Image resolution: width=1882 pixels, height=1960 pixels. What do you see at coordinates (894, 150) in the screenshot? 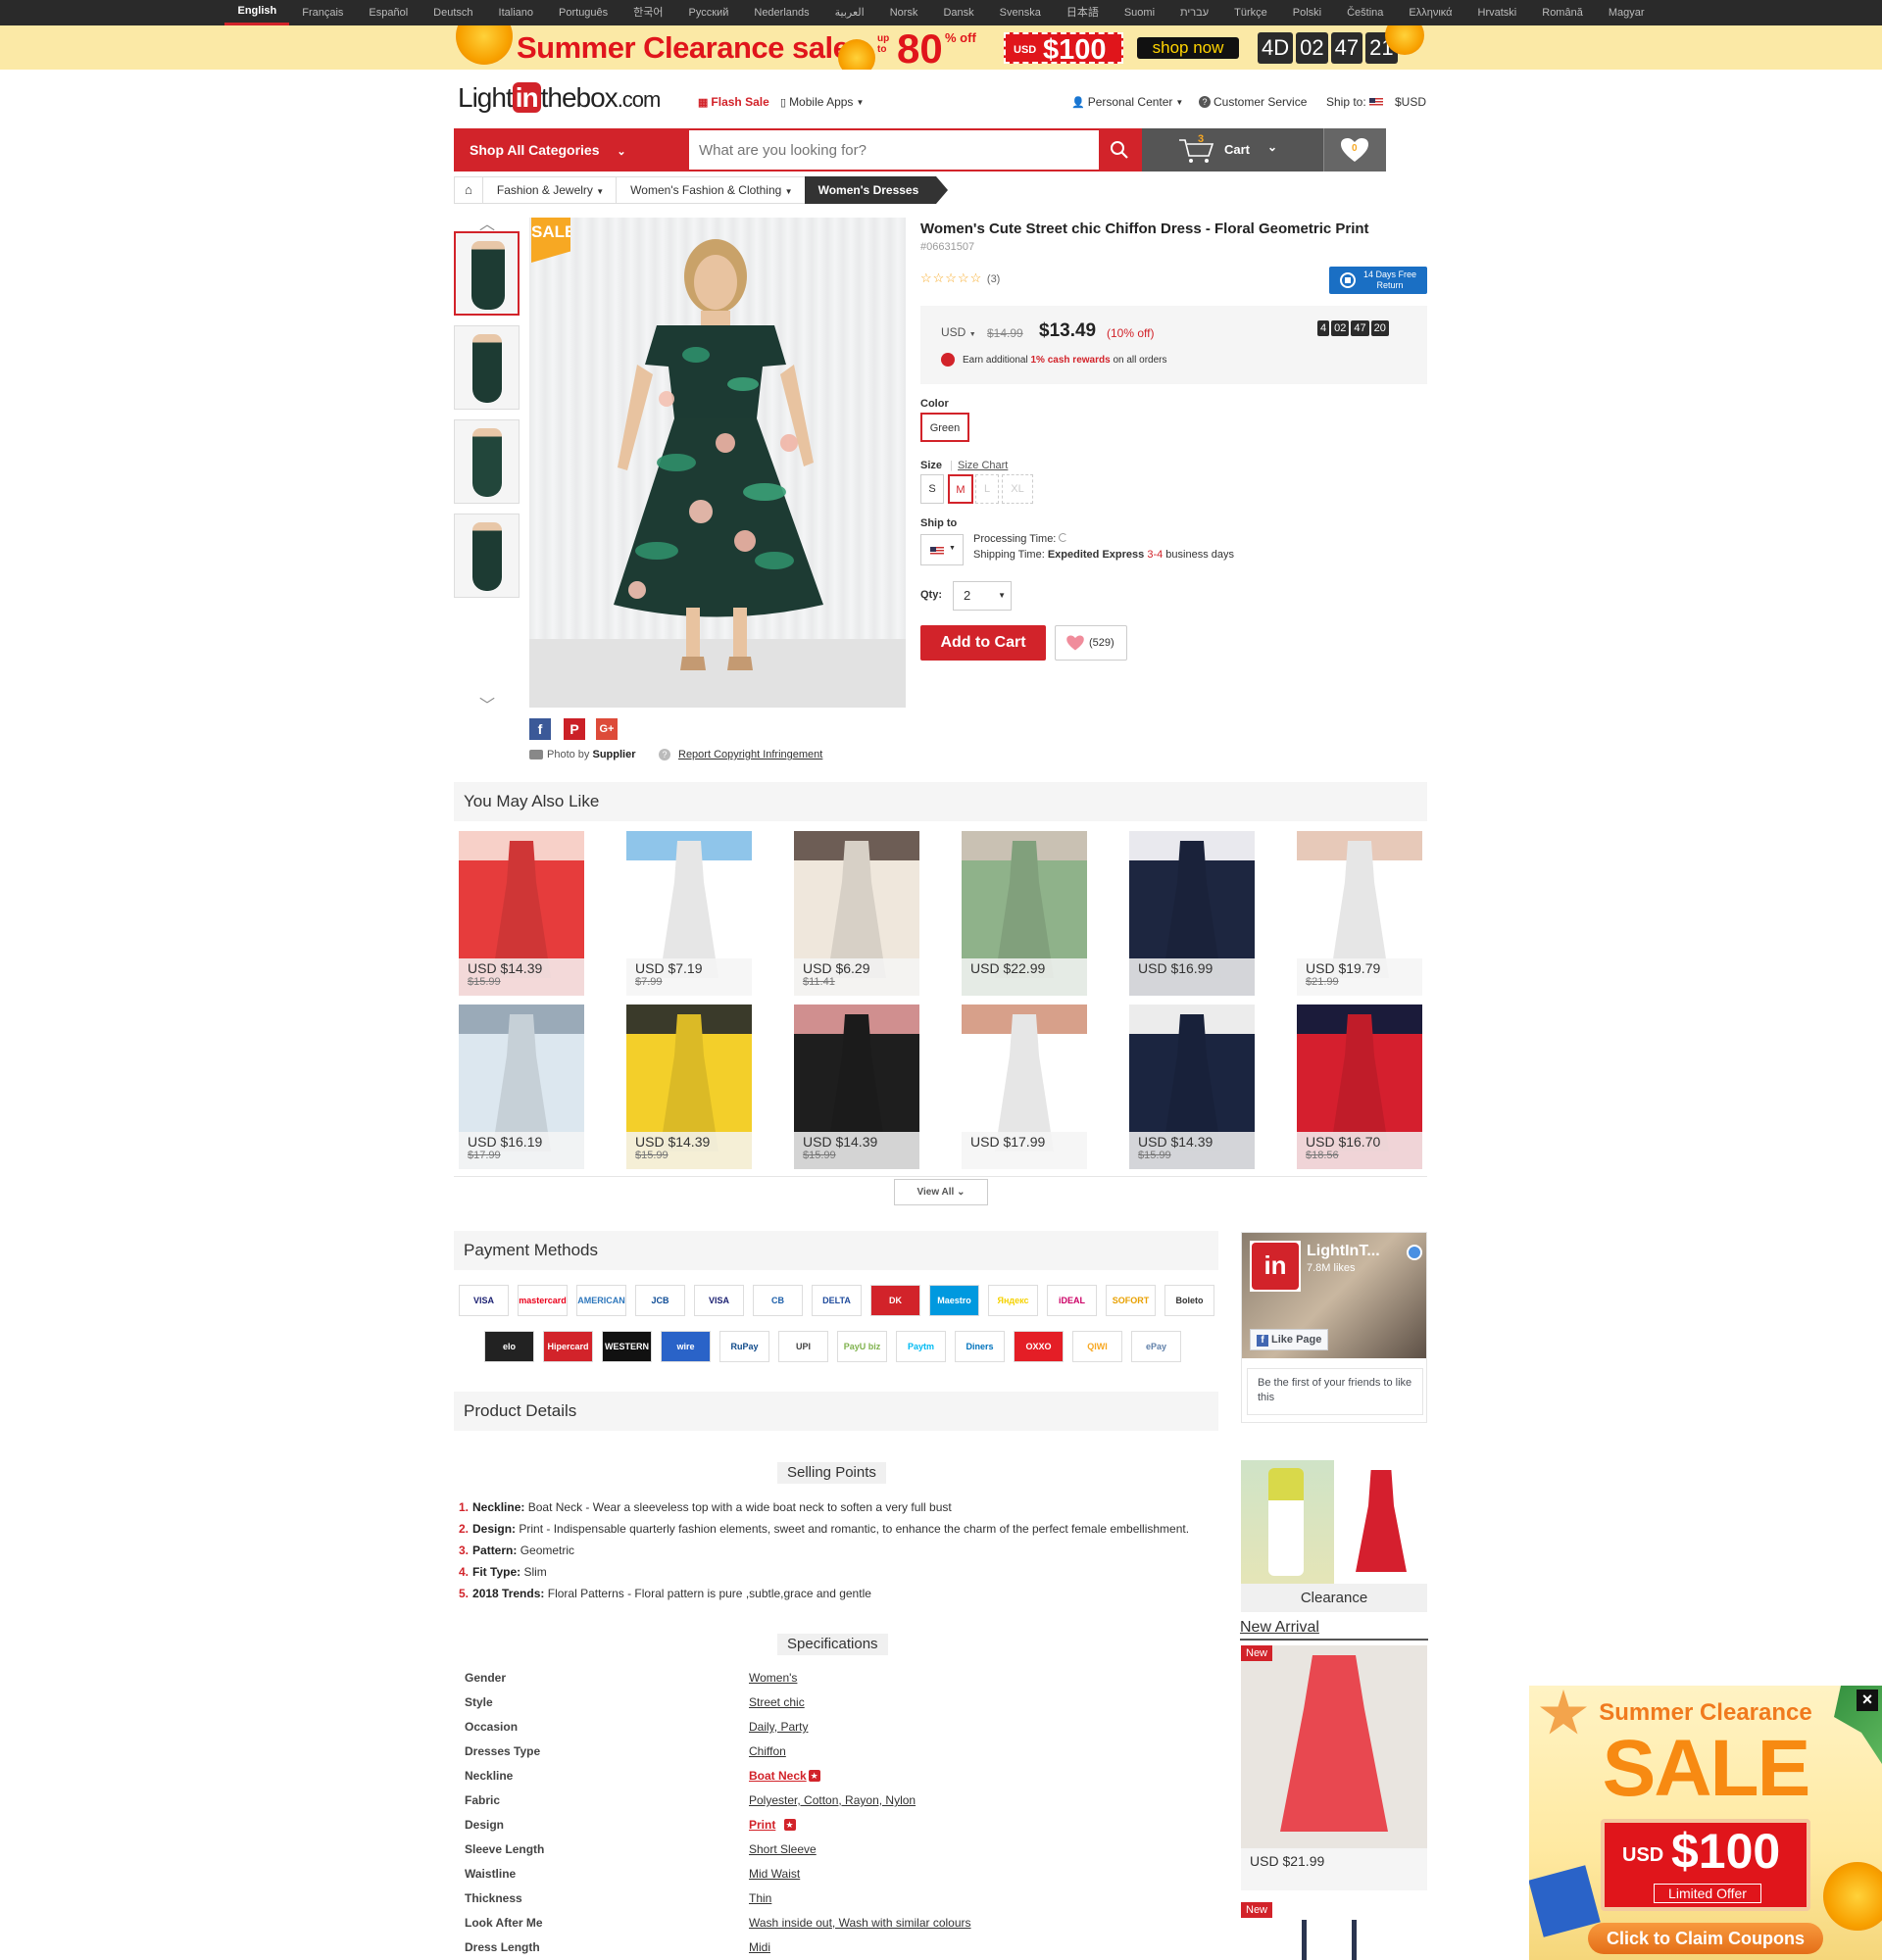
I see `search-input` at bounding box center [894, 150].